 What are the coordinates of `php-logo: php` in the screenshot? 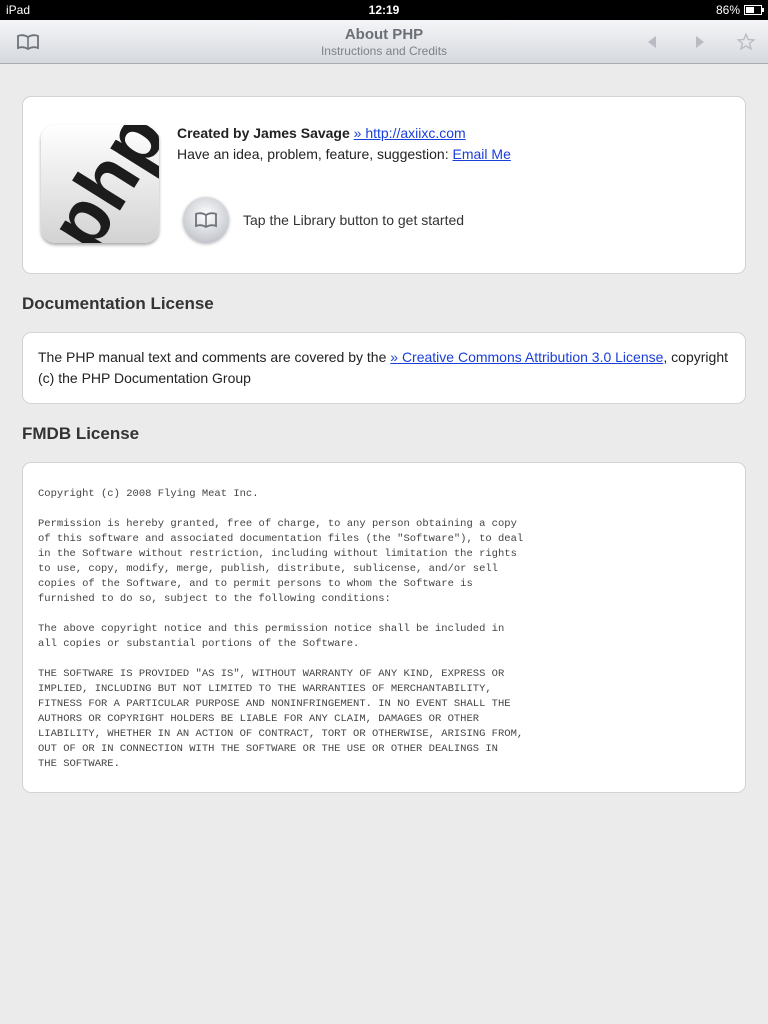 It's located at (100, 184).